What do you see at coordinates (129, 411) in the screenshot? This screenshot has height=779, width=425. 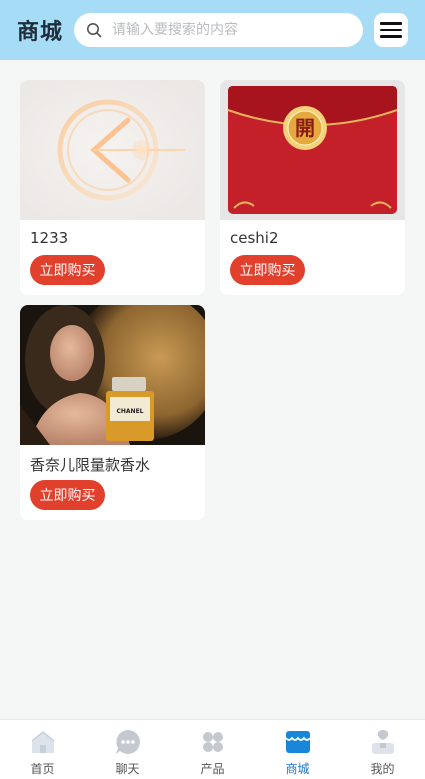 I see `perfume-label-text: CHANEL` at bounding box center [129, 411].